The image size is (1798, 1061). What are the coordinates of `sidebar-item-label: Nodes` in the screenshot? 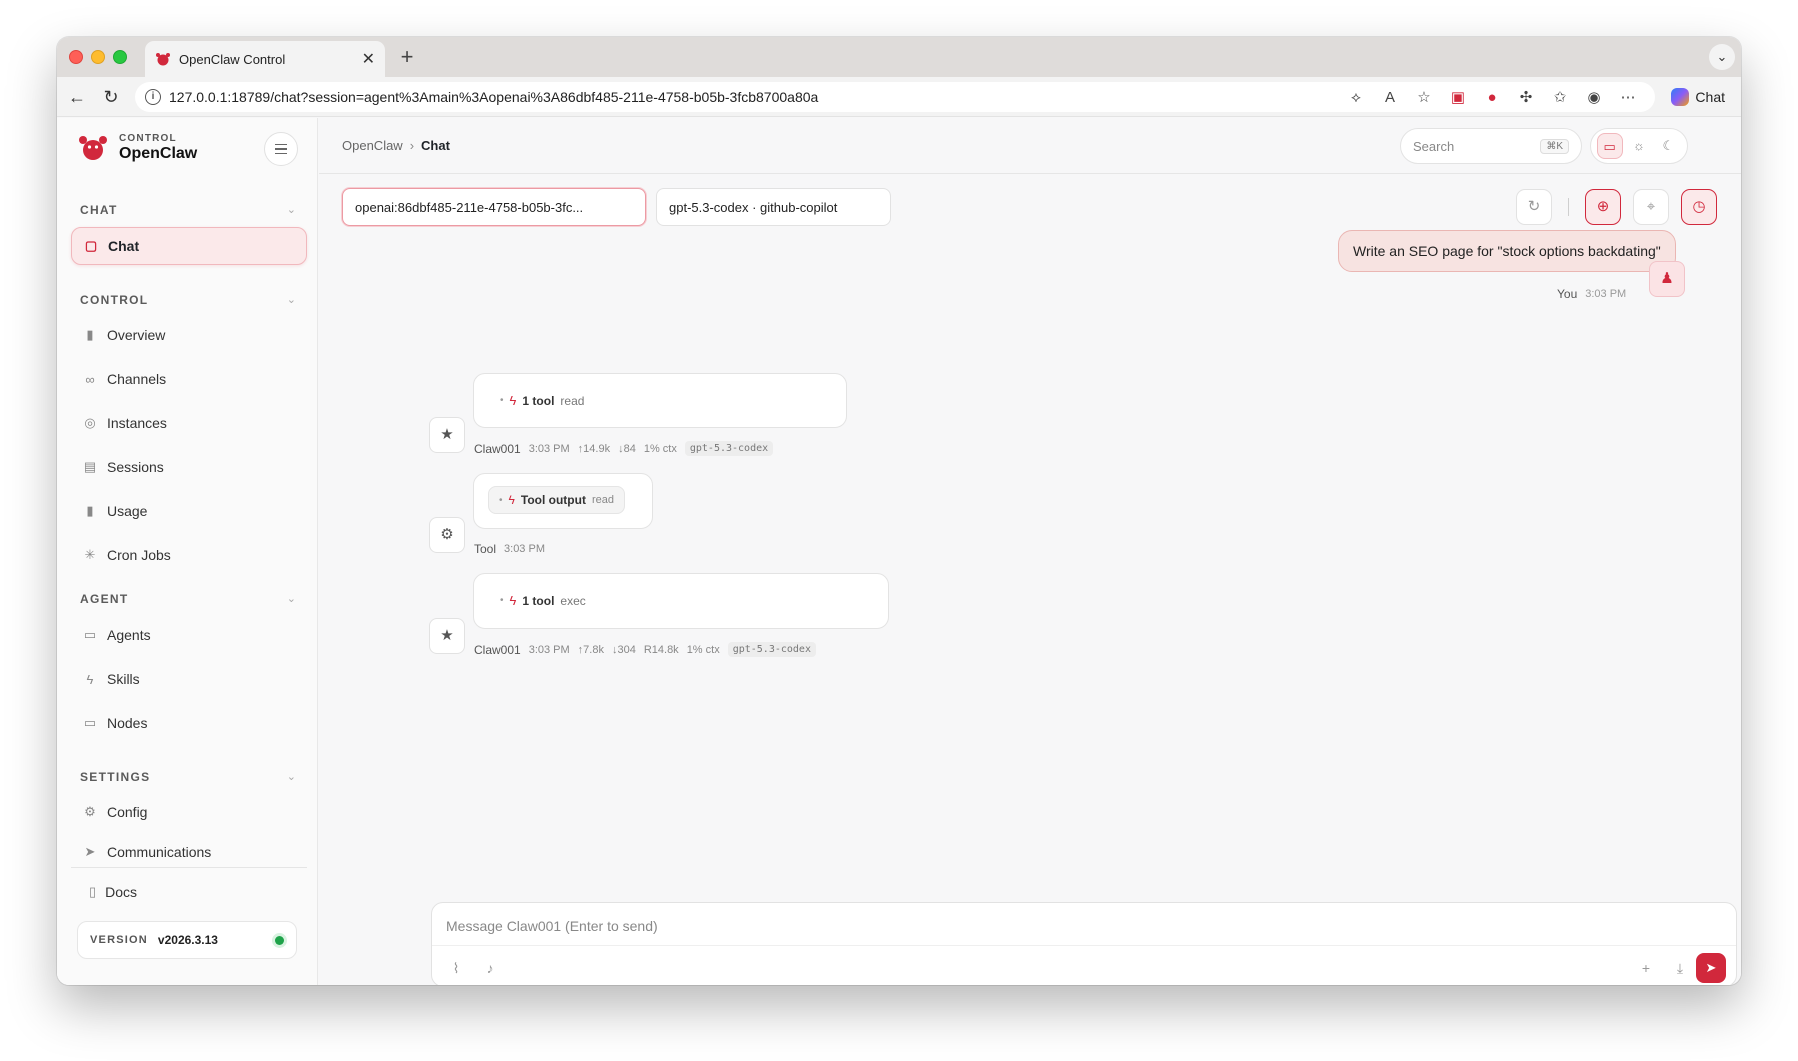 It's located at (127, 723).